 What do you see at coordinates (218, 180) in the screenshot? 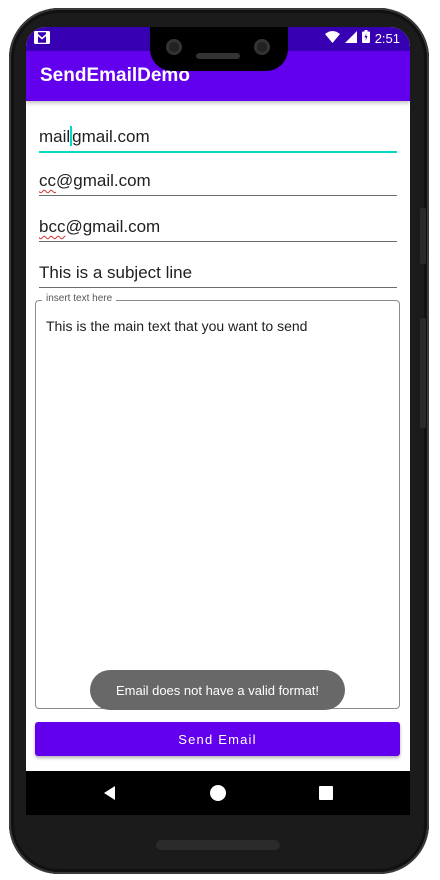
I see `cc-email-field: cc@gmail.com` at bounding box center [218, 180].